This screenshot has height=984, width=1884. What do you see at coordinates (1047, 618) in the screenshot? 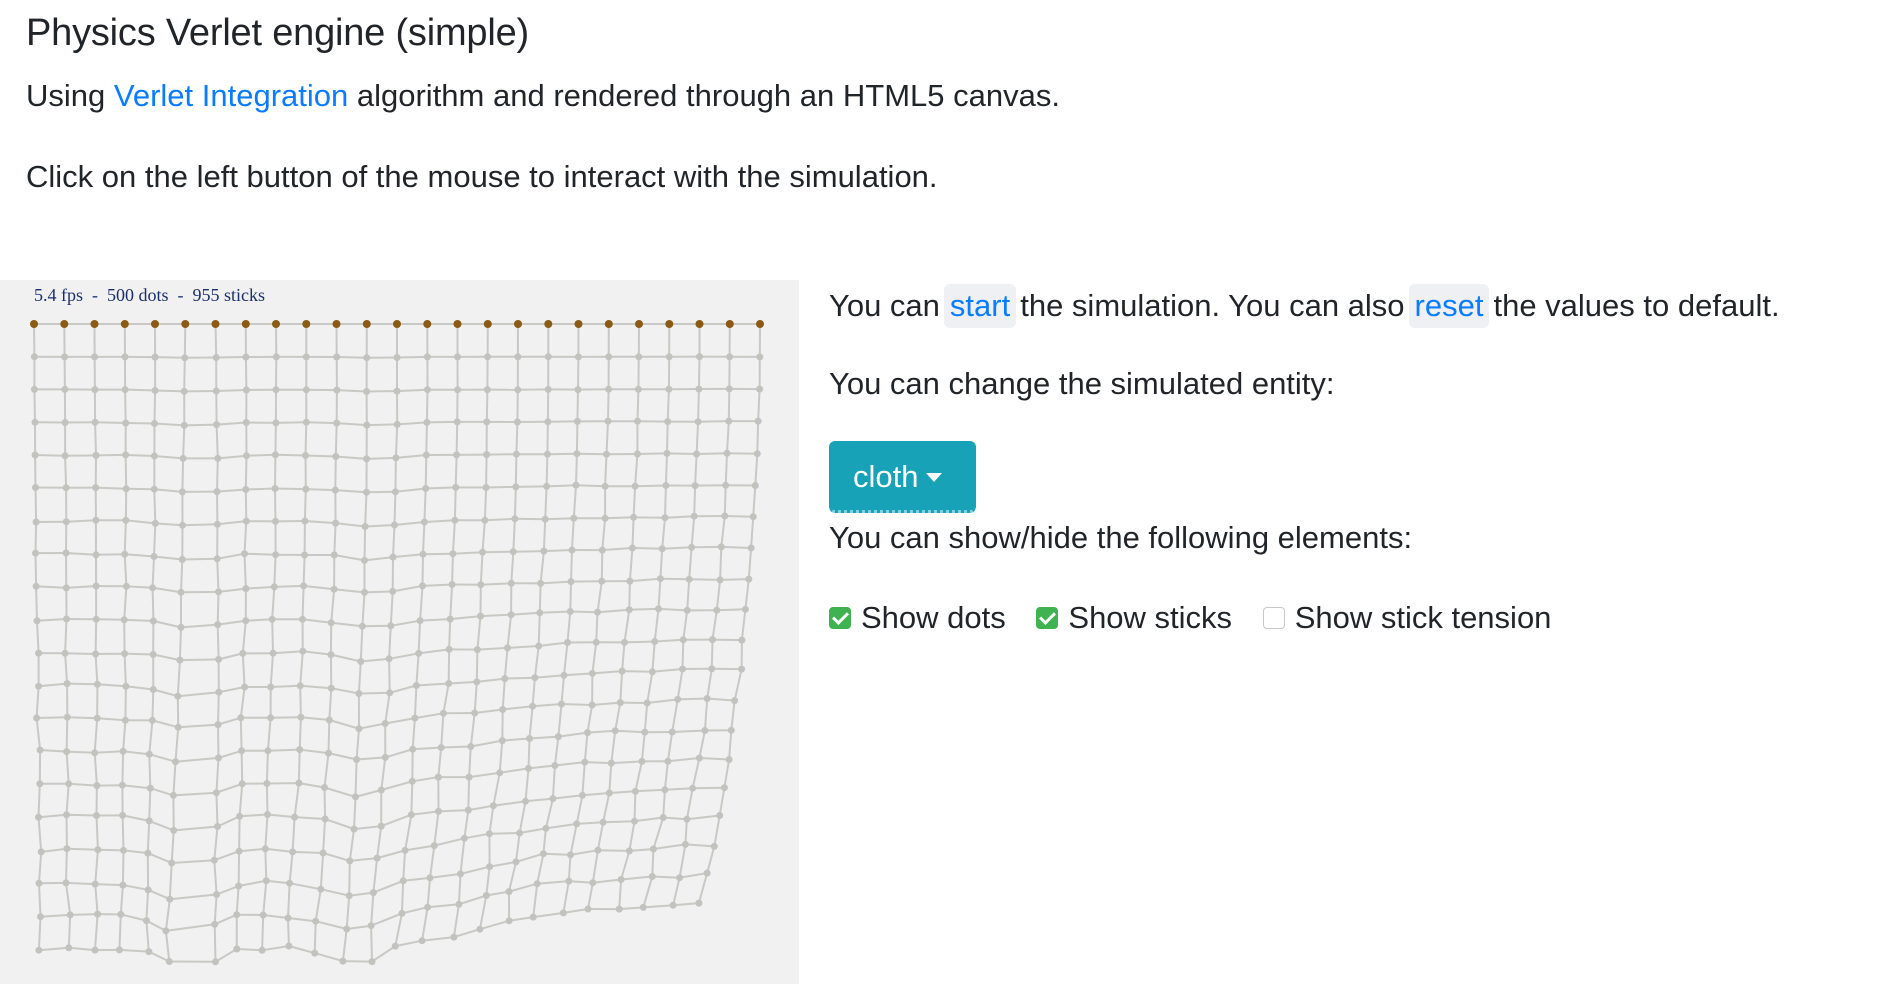
I see `show-sticks-checkbox` at bounding box center [1047, 618].